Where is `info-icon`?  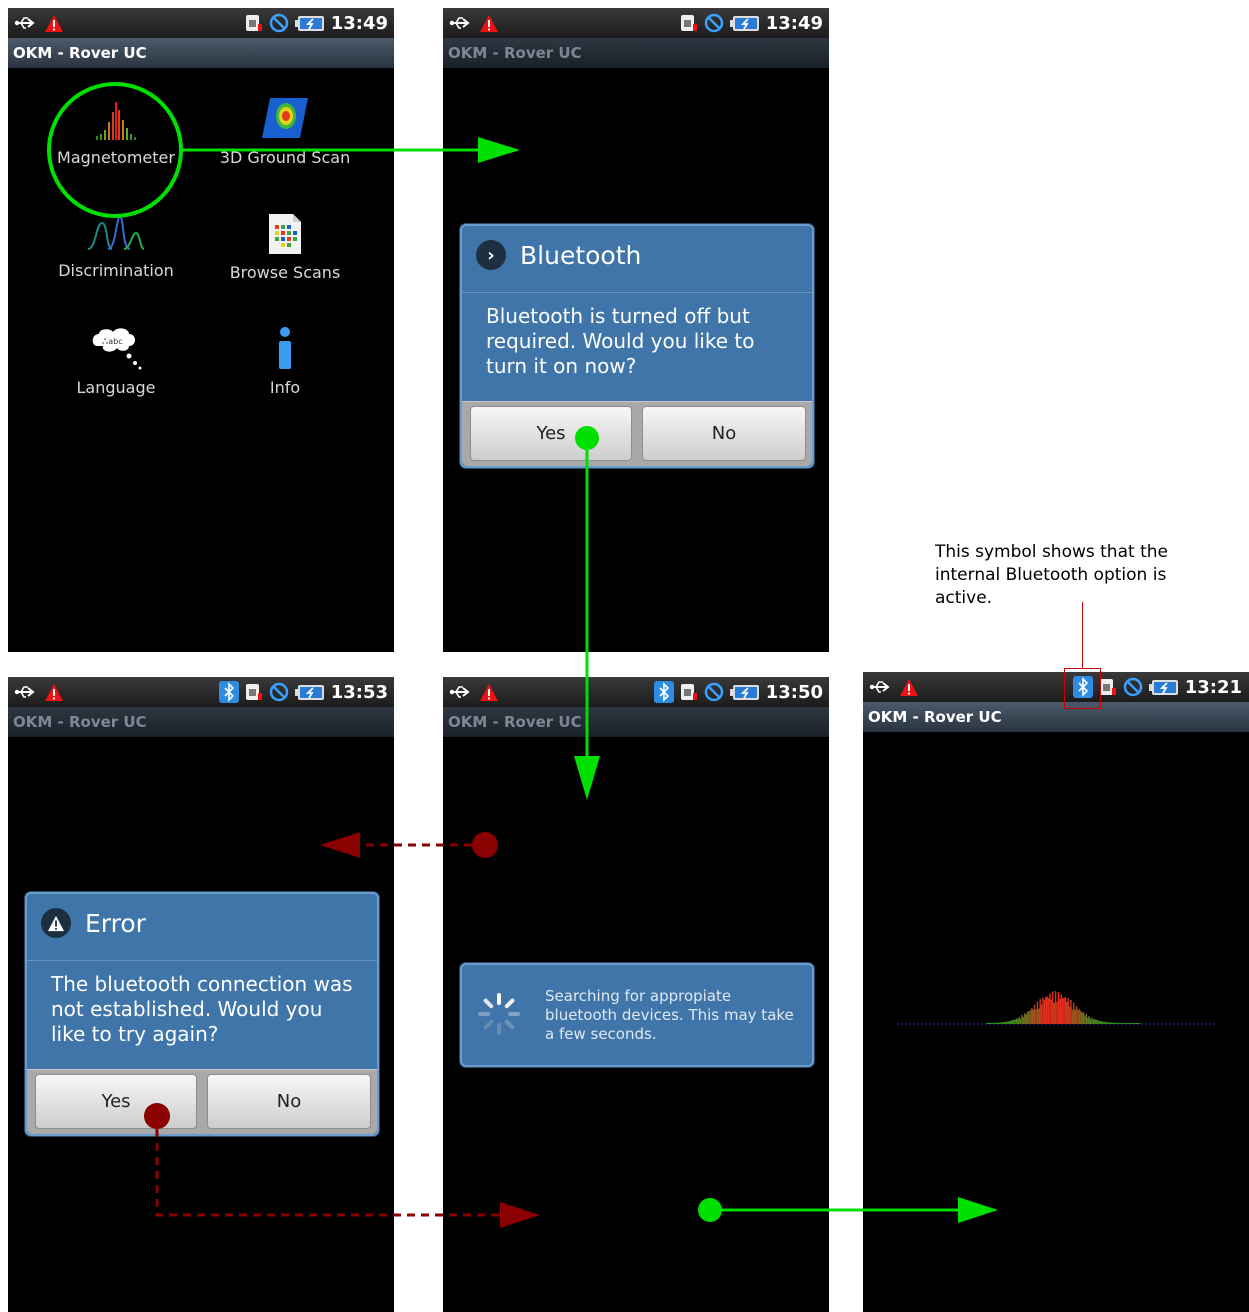 info-icon is located at coordinates (285, 348).